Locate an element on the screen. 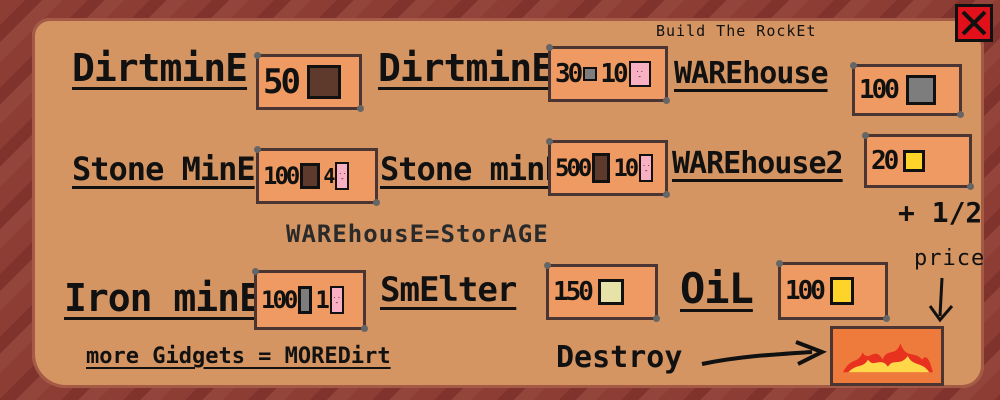  close-icon is located at coordinates (974, 23).